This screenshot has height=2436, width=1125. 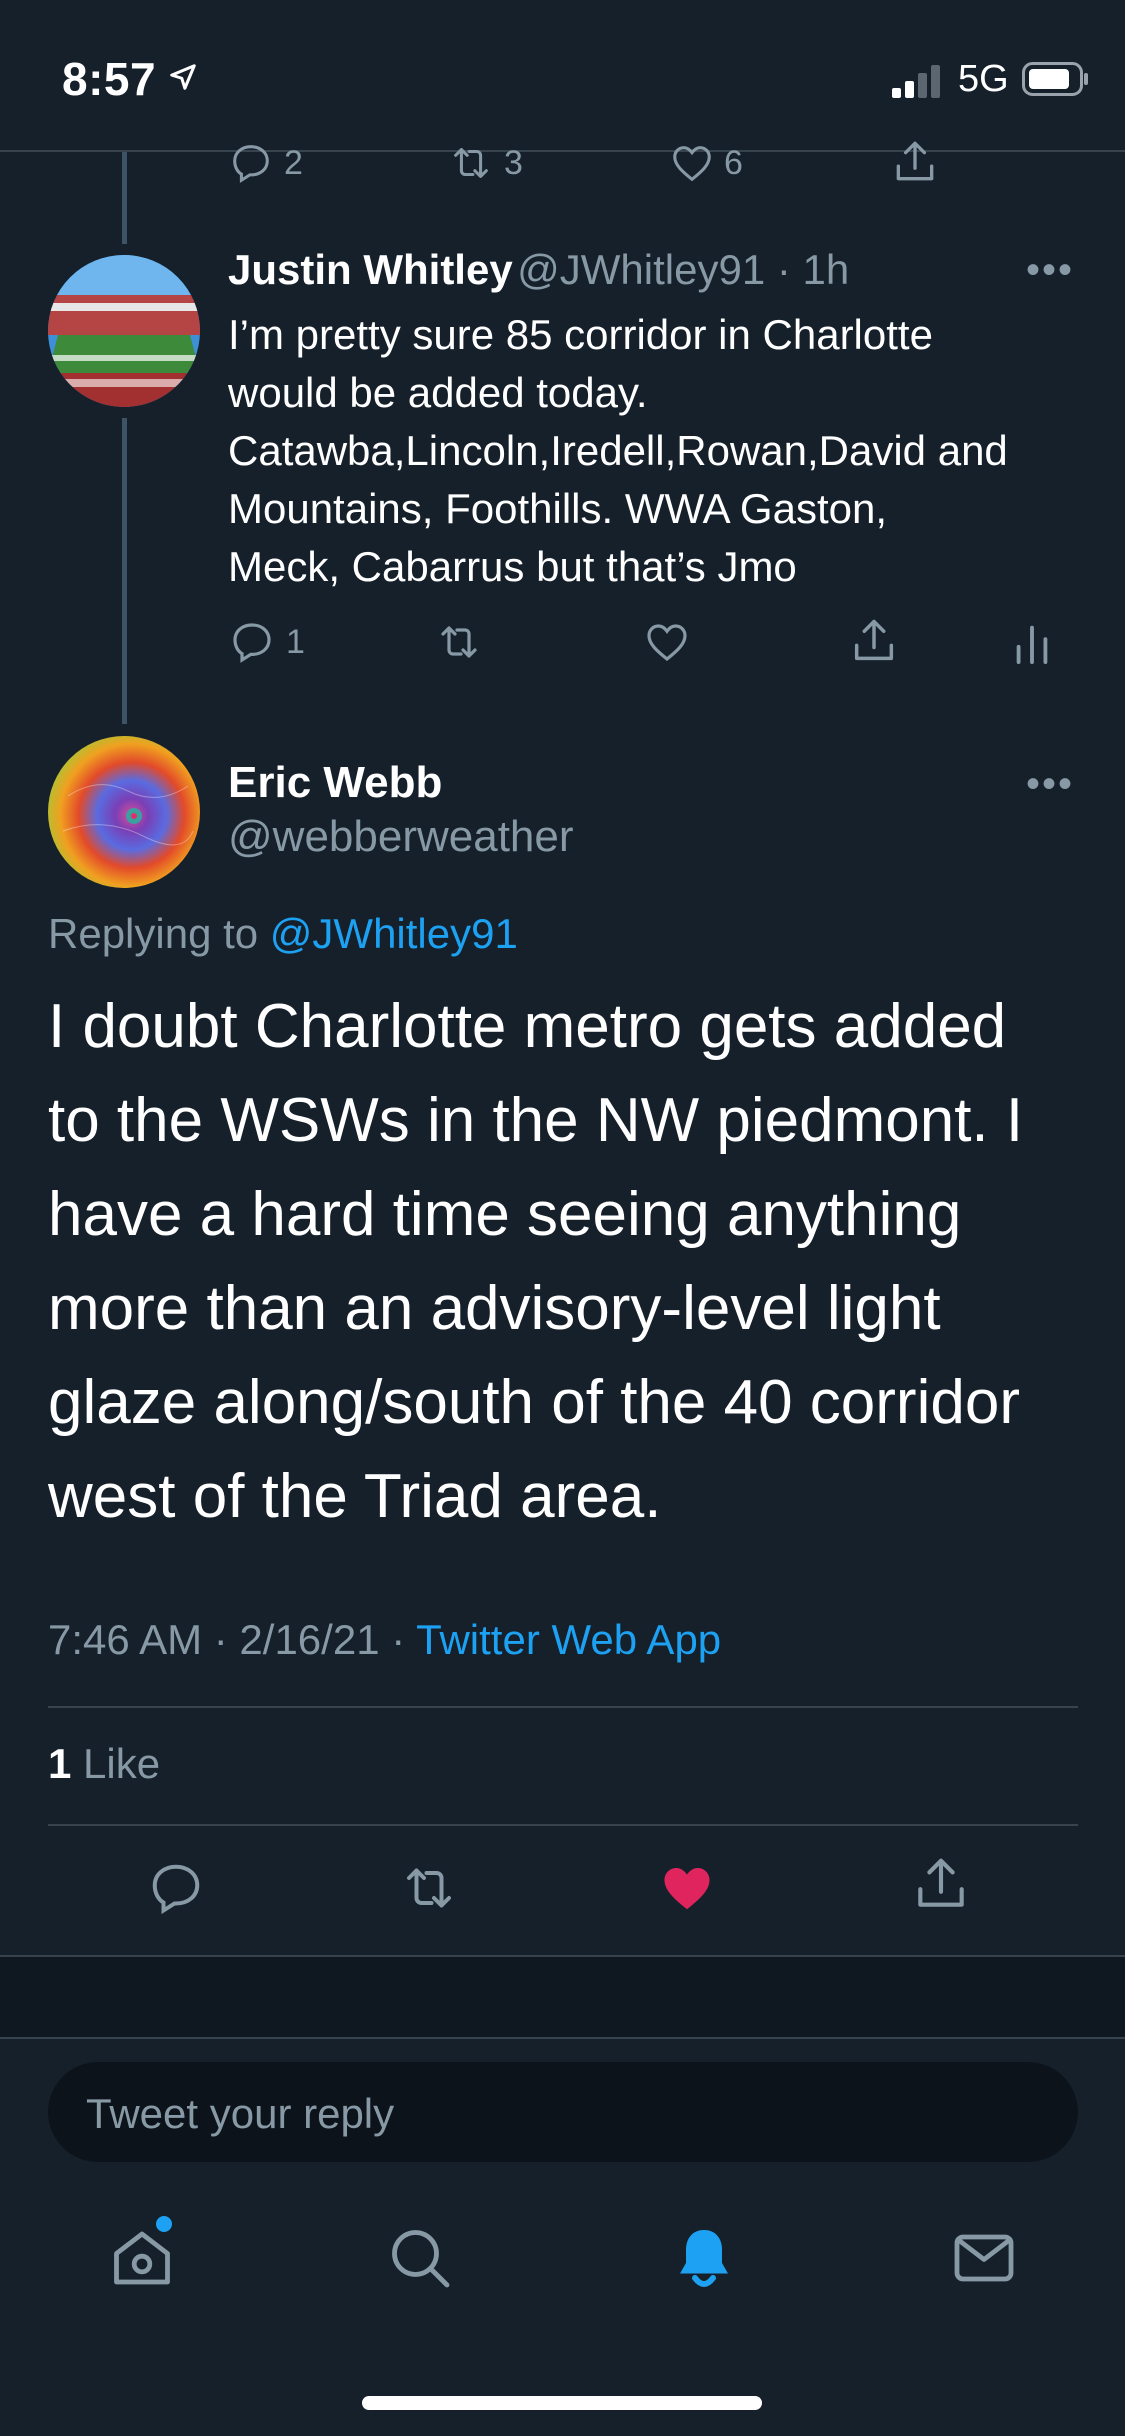 I want to click on tab-notifications, so click(x=704, y=2257).